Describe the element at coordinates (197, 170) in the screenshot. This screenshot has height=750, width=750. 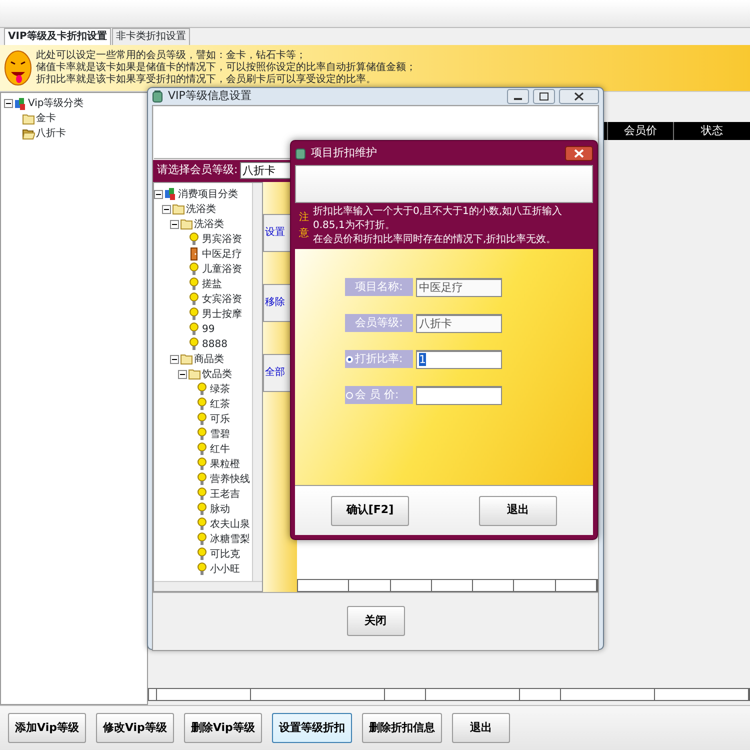
I see `level-label: 请选择会员等级:` at that location.